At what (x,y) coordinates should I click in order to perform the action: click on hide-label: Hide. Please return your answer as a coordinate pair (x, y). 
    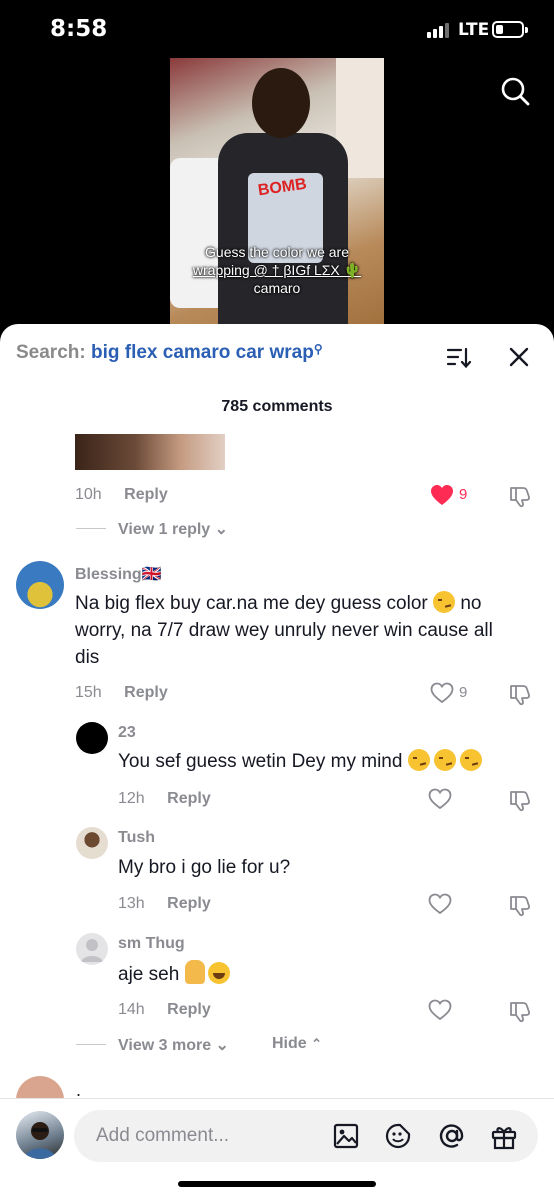
    Looking at the image, I should click on (289, 1043).